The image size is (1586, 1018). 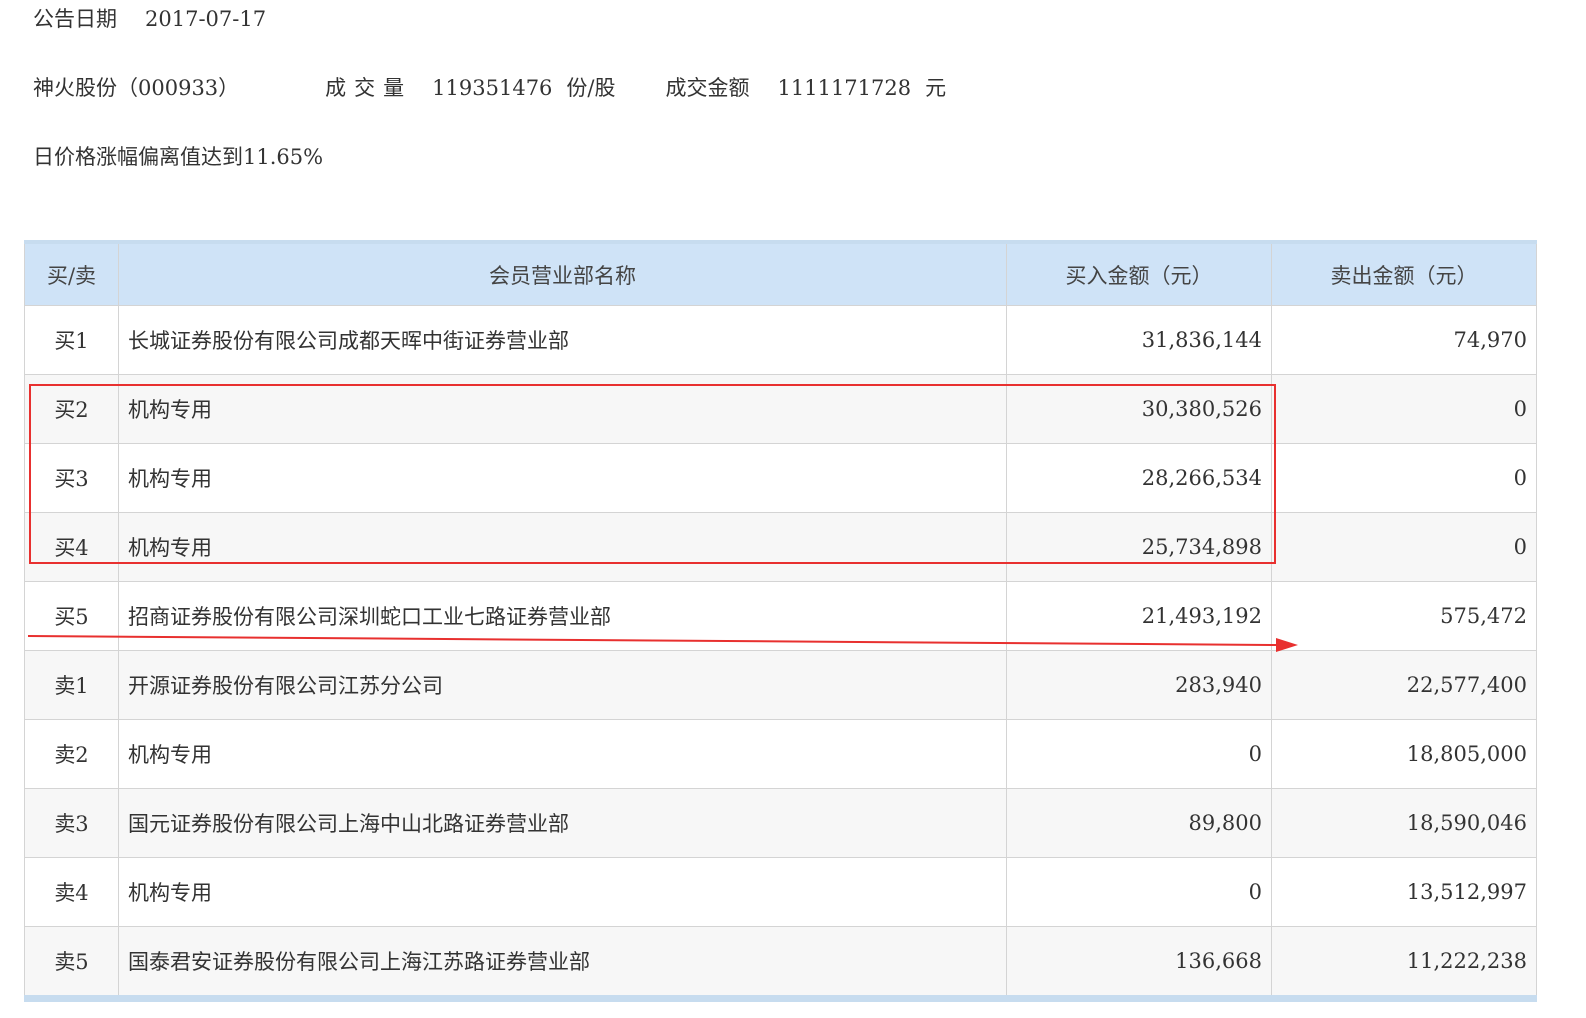 What do you see at coordinates (71, 685) in the screenshot?
I see `row-side: 卖1` at bounding box center [71, 685].